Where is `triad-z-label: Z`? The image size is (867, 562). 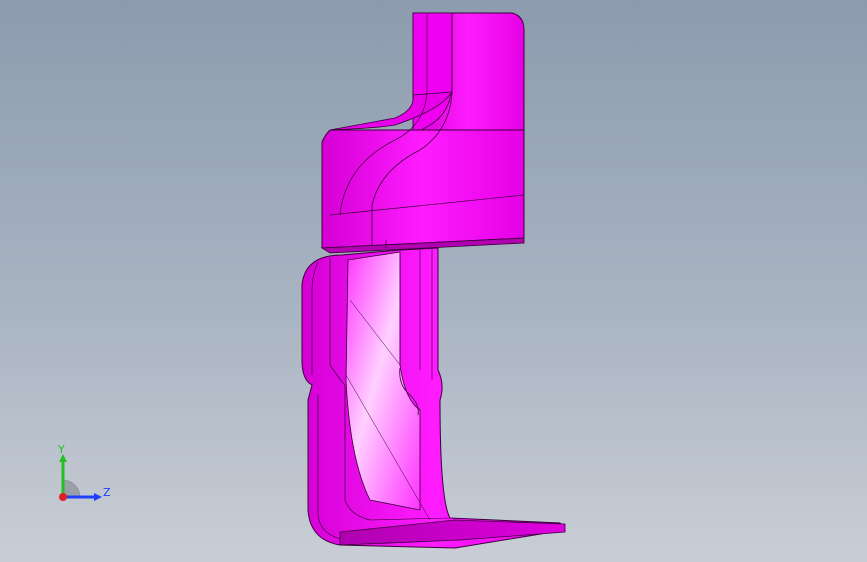 triad-z-label: Z is located at coordinates (107, 492).